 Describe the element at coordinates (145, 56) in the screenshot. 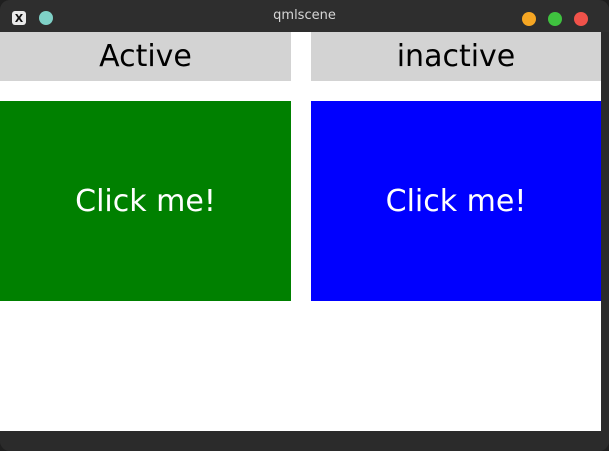

I see `active-label: Active` at that location.